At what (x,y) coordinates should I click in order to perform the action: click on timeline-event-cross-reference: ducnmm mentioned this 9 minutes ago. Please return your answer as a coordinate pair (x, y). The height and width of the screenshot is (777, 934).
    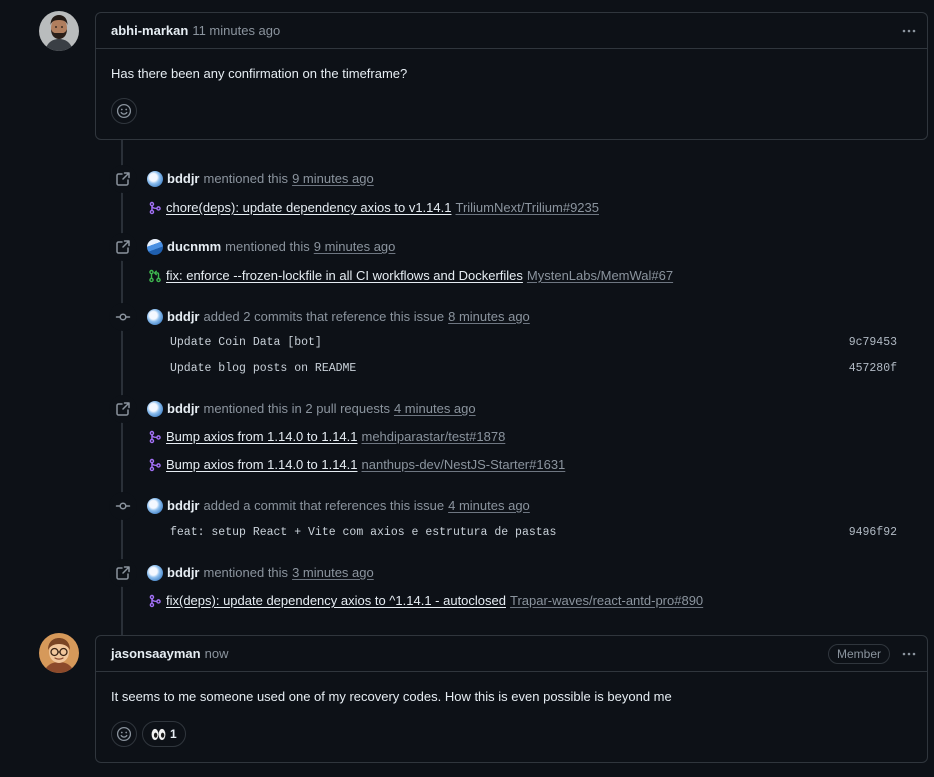
    Looking at the image, I should click on (252, 247).